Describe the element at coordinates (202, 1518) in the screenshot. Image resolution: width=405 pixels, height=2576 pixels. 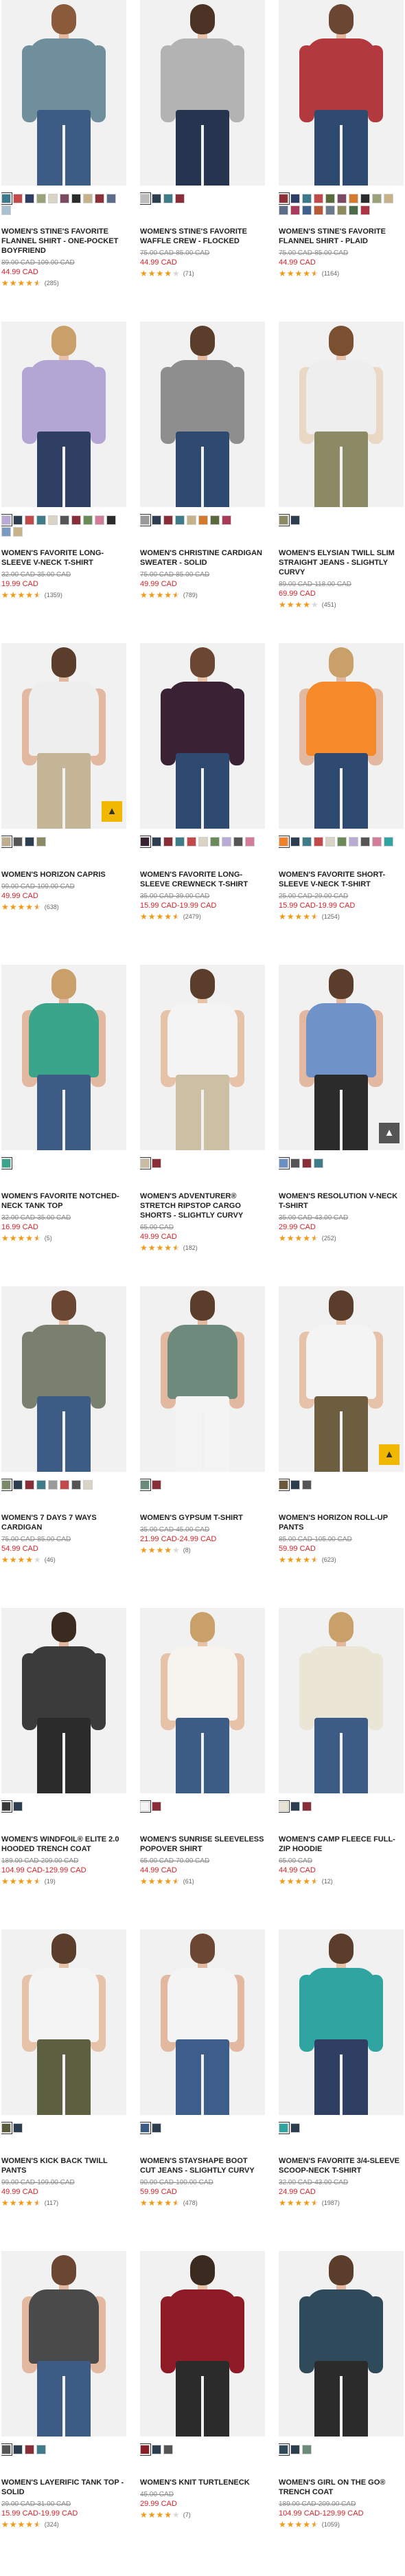
I see `product-name: Women's Gypsum T-Shirt` at that location.